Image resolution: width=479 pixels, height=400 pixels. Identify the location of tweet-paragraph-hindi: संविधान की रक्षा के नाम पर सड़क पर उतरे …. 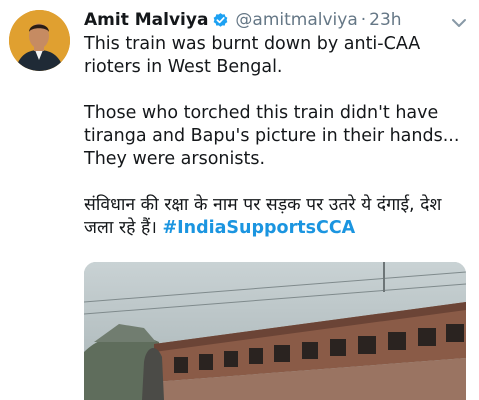
(278, 217).